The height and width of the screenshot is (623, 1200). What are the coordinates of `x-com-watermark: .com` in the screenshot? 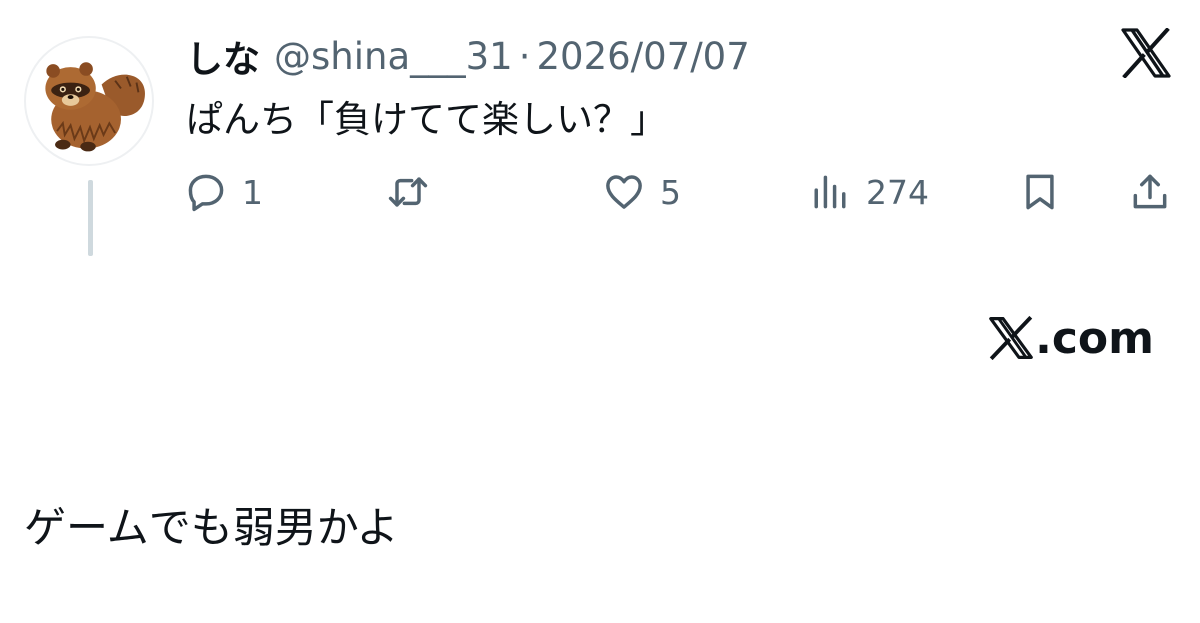 It's located at (1070, 338).